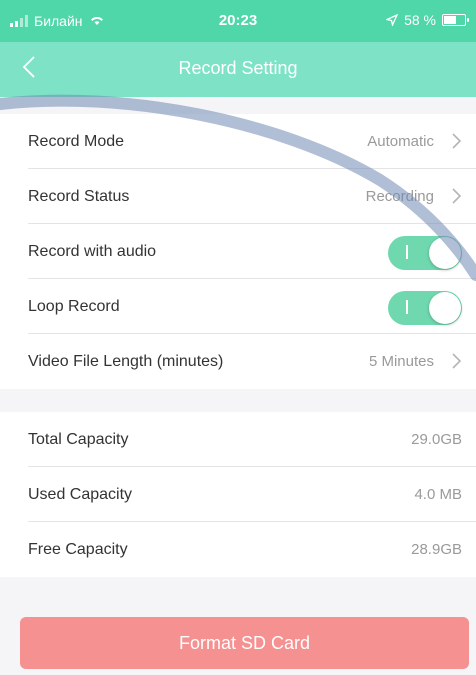 The height and width of the screenshot is (675, 476). What do you see at coordinates (399, 196) in the screenshot?
I see `record-status-value: Recording` at bounding box center [399, 196].